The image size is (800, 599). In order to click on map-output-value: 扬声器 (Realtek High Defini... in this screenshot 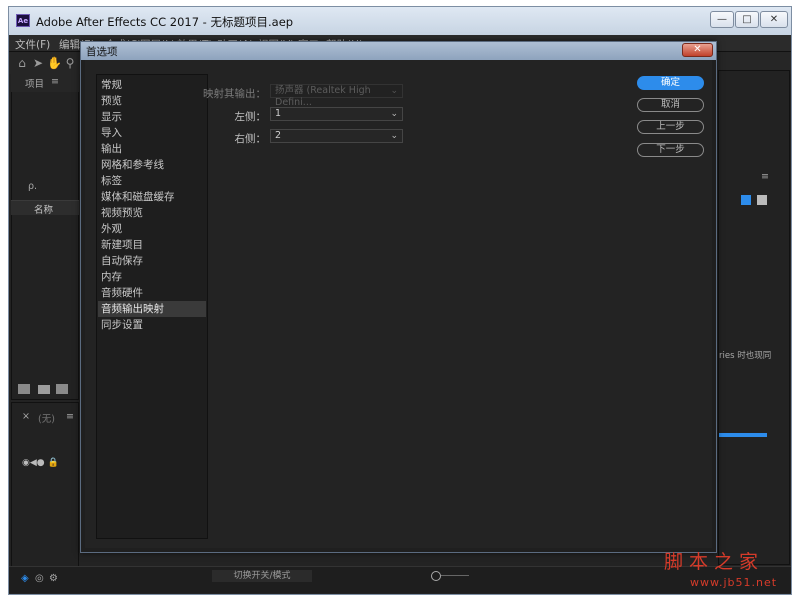, I will do `click(323, 96)`.